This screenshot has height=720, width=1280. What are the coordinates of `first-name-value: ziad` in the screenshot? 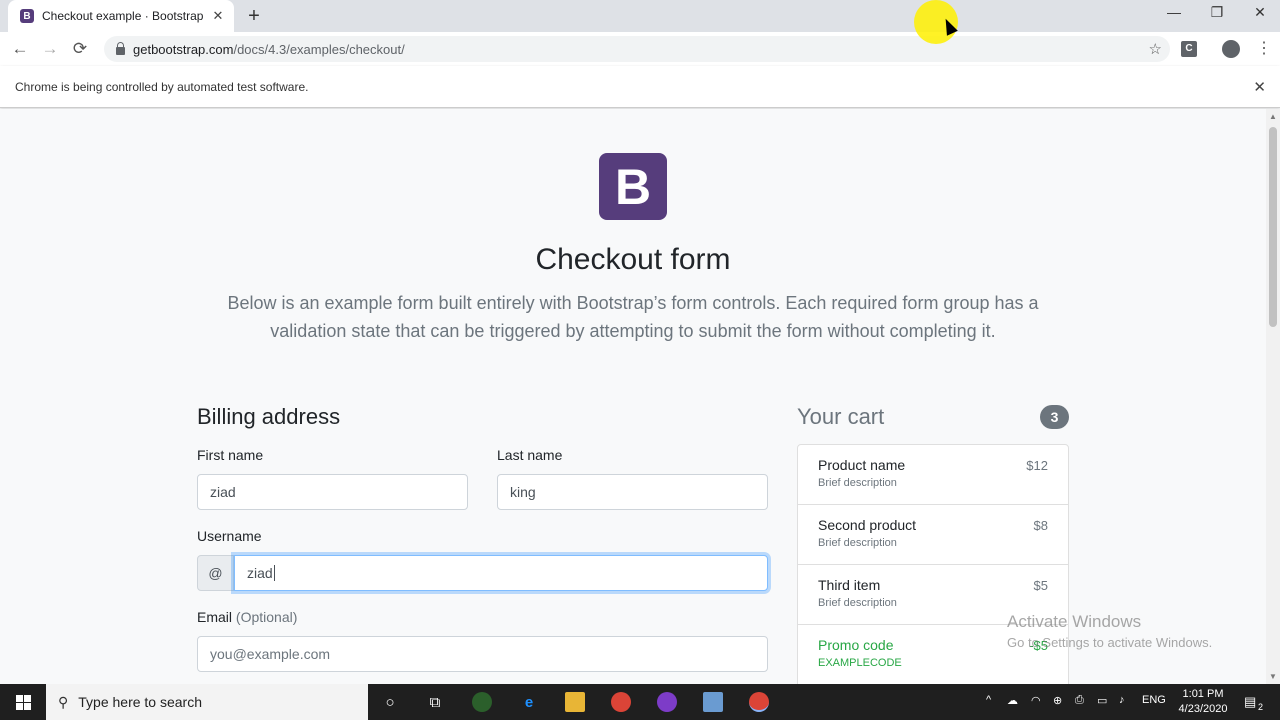 It's located at (223, 492).